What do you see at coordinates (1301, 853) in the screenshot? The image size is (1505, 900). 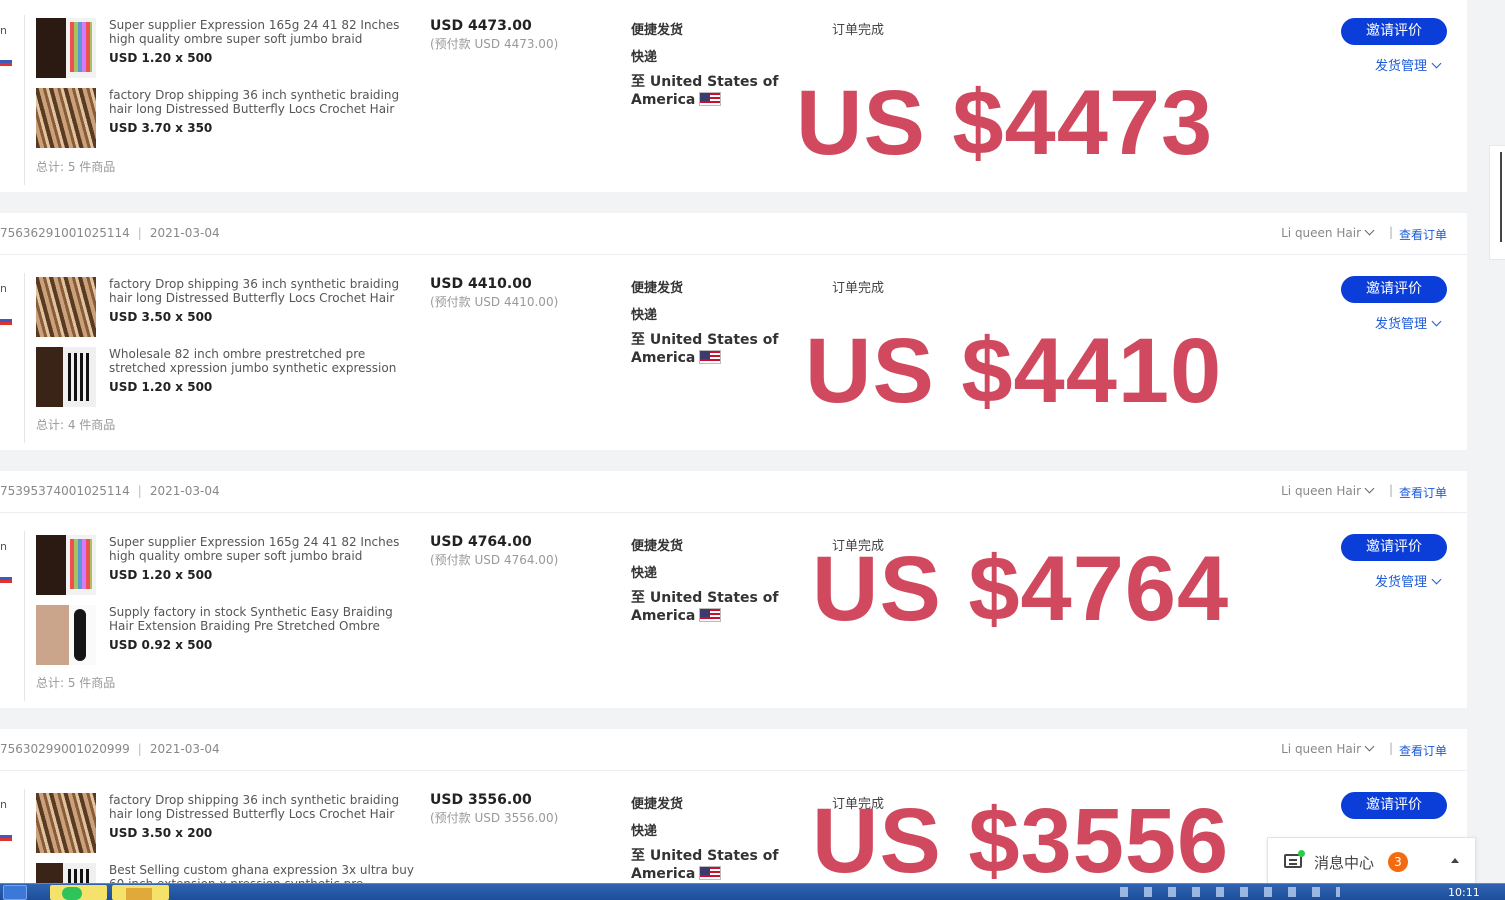 I see `online-dot-icon` at bounding box center [1301, 853].